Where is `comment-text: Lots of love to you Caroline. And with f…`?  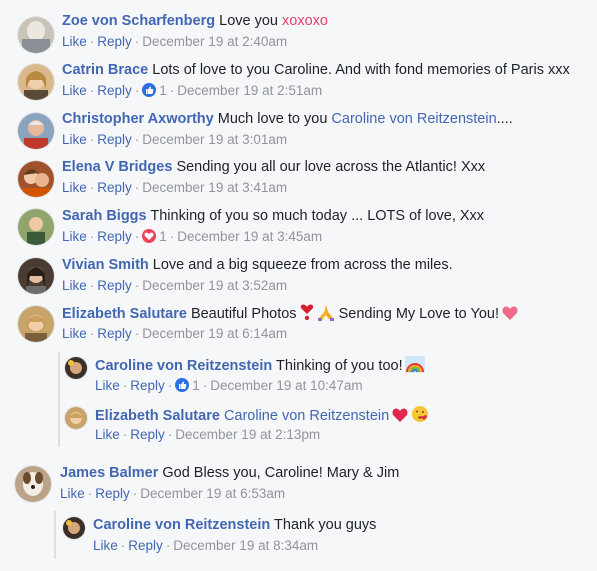 comment-text: Lots of love to you Caroline. And with f… is located at coordinates (361, 70).